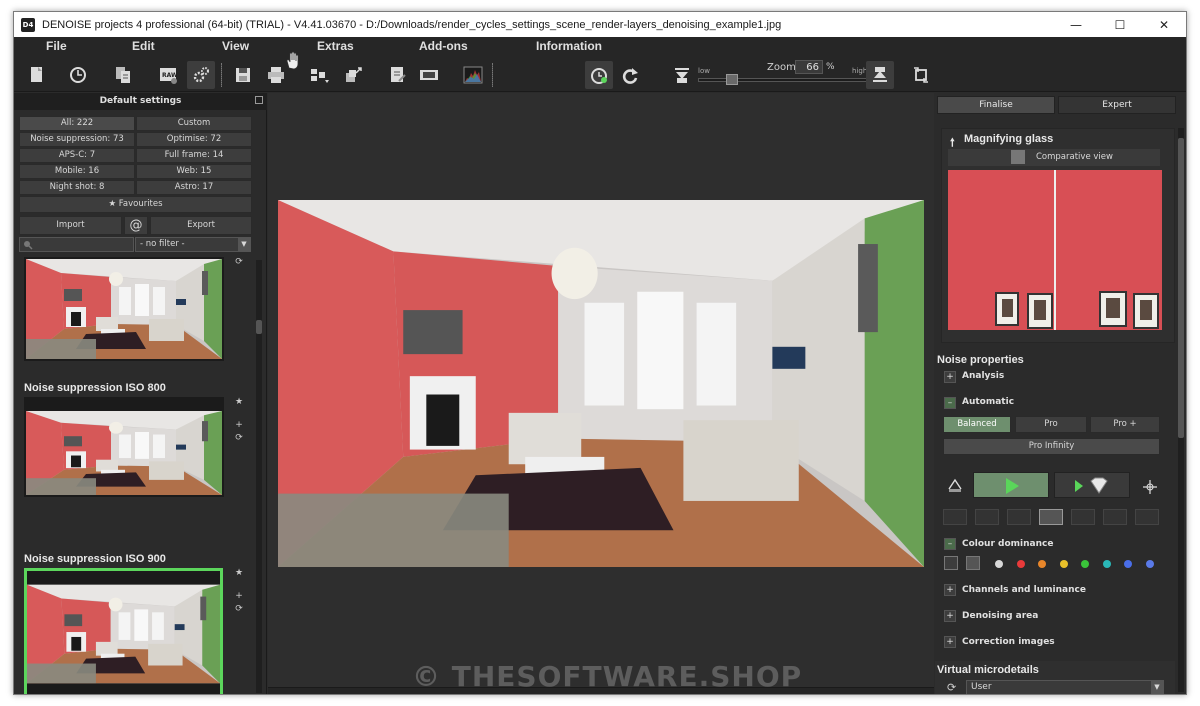 Image resolution: width=1200 pixels, height=706 pixels. I want to click on filter-noise-suppression: Noise suppression: 73, so click(77, 139).